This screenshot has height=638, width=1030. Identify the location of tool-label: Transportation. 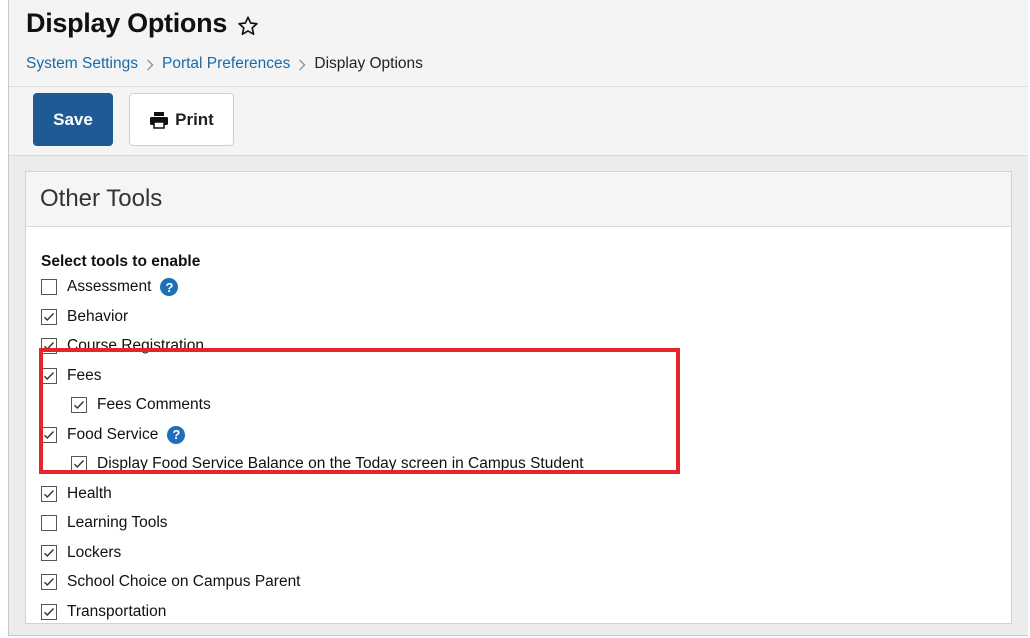
(117, 611).